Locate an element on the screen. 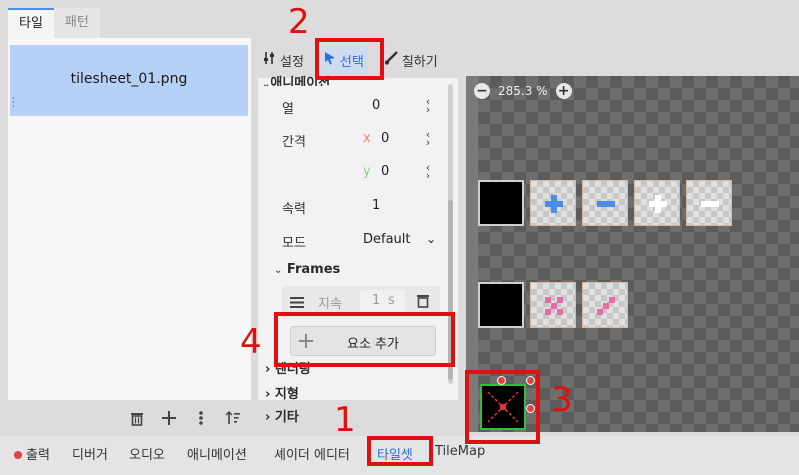 The image size is (799, 475). spacing-label: 간격 is located at coordinates (294, 142).